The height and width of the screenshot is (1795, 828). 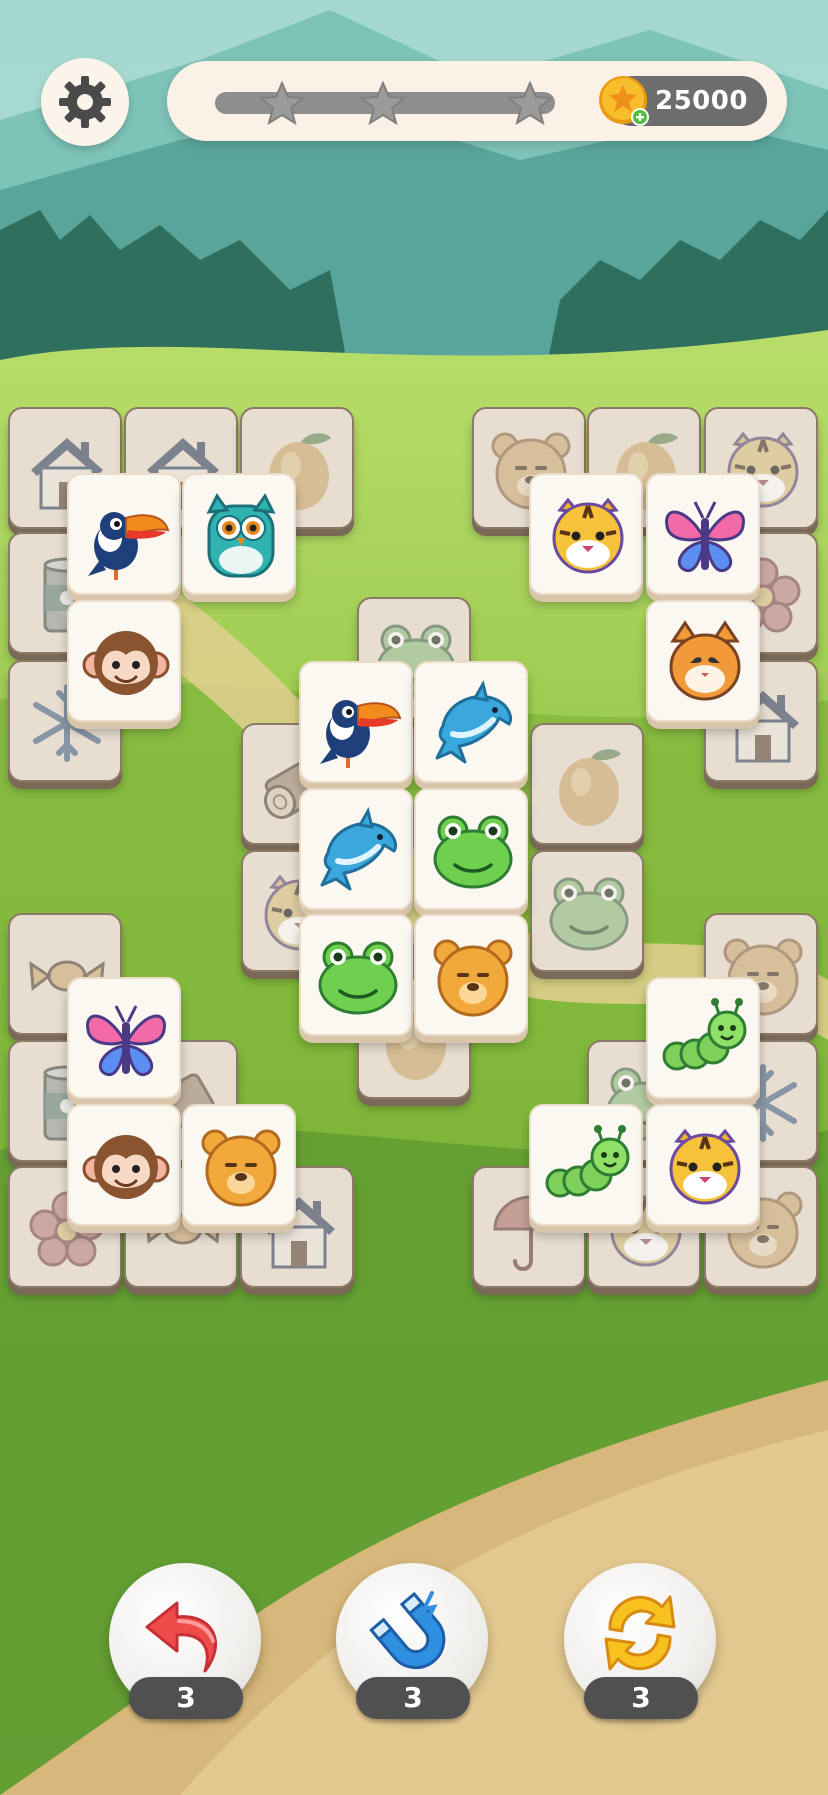 What do you see at coordinates (181, 1637) in the screenshot?
I see `undo-arrow-icon` at bounding box center [181, 1637].